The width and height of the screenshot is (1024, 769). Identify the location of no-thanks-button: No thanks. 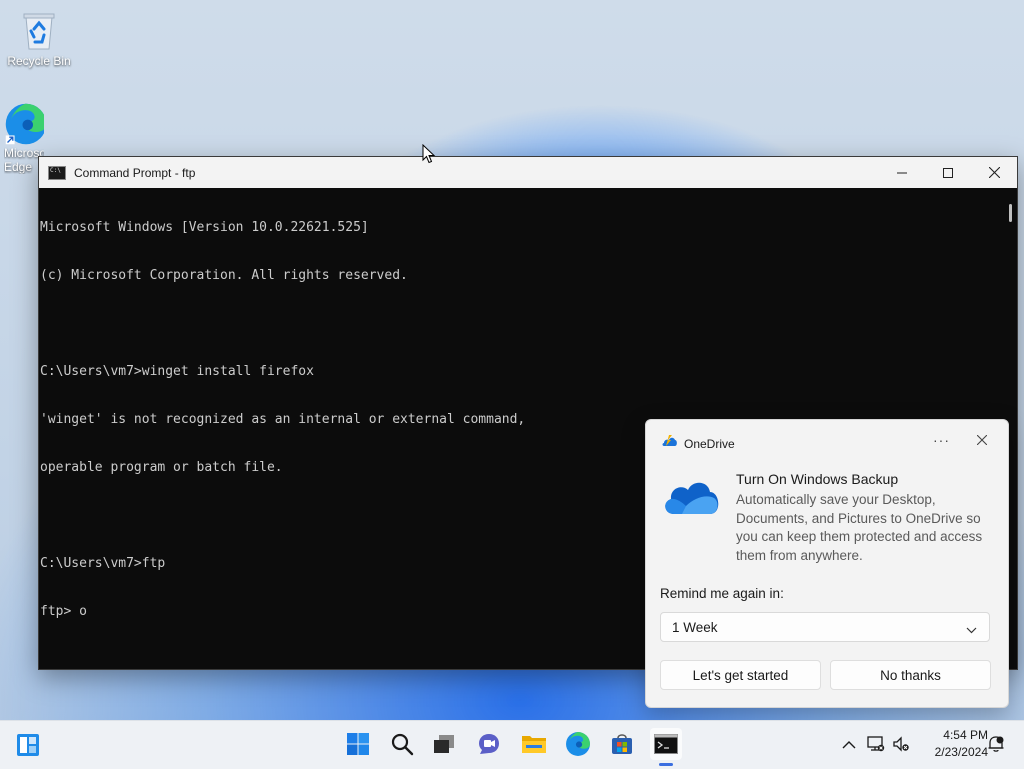
(910, 675).